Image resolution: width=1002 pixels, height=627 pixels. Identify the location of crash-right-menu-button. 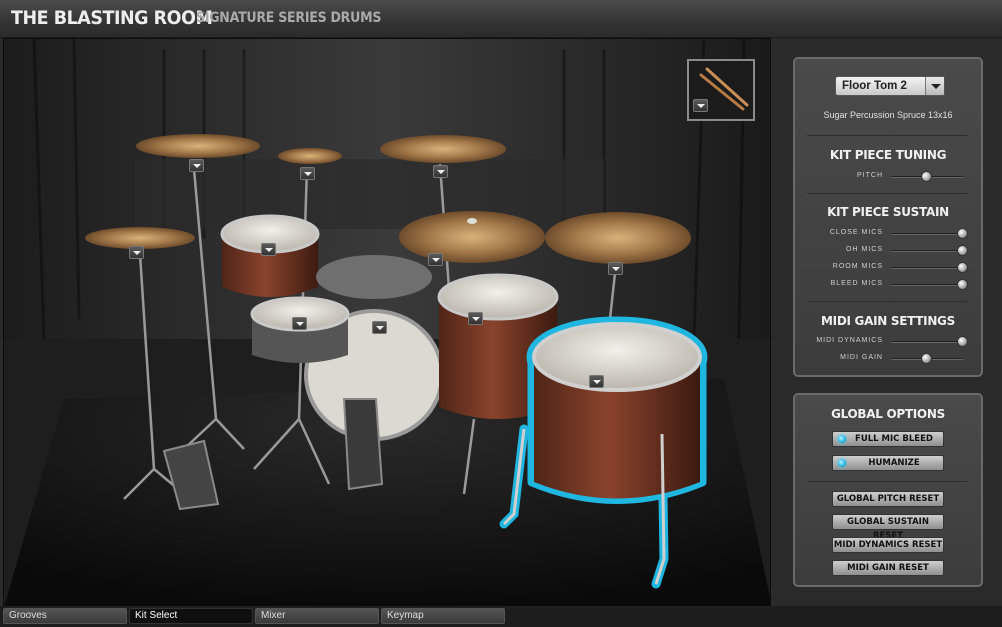
(440, 171).